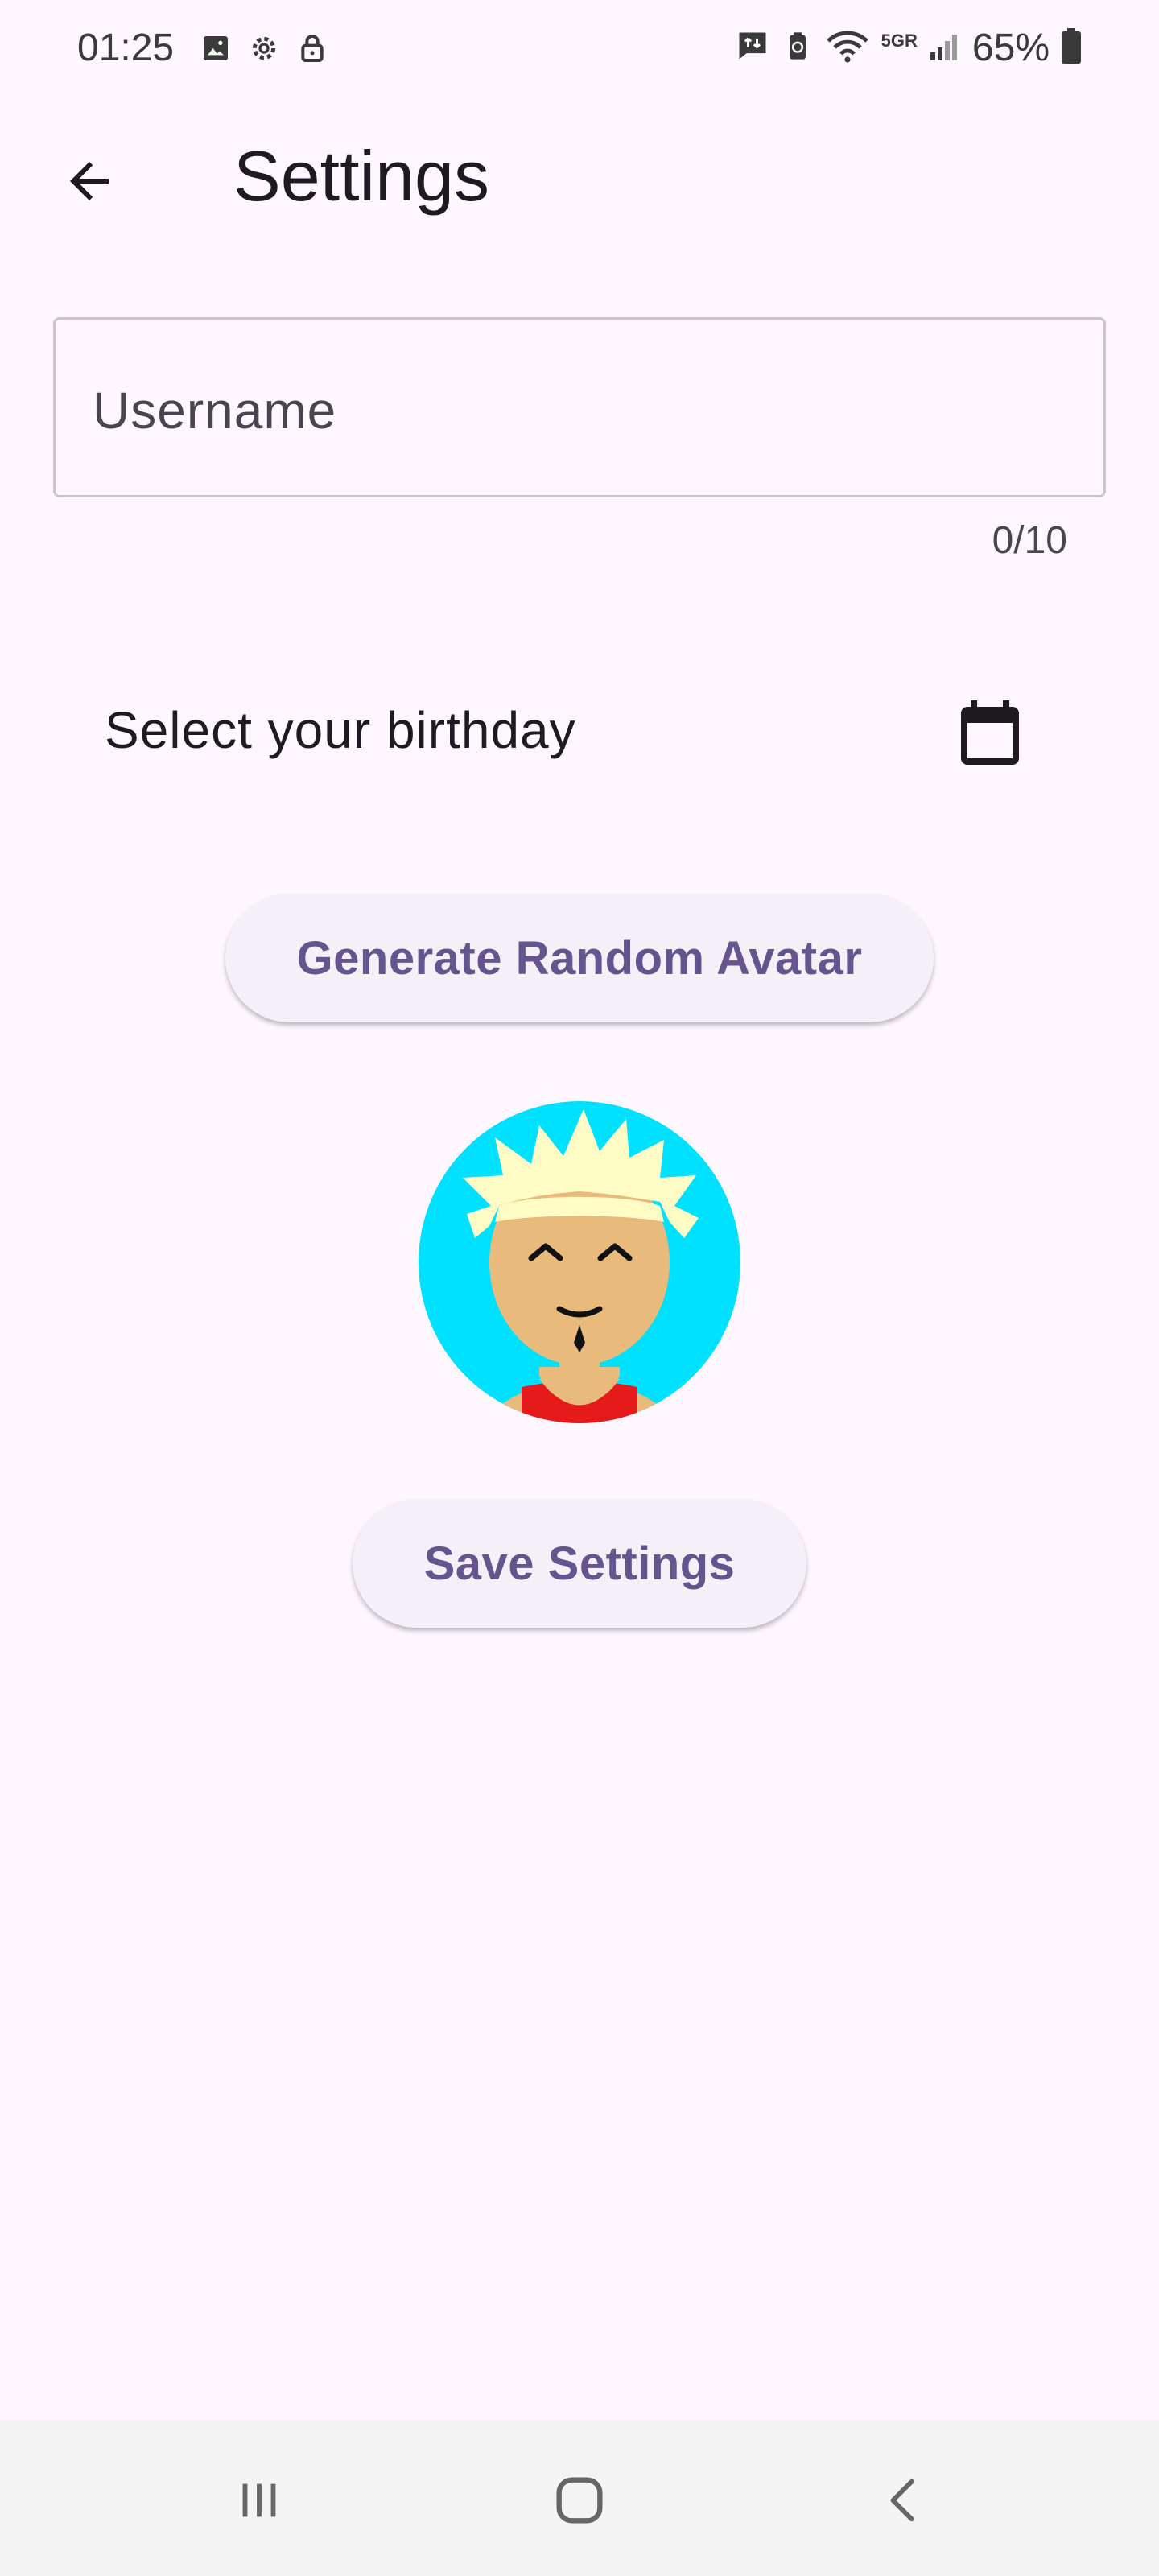 The image size is (1159, 2576). I want to click on calendar-icon, so click(990, 732).